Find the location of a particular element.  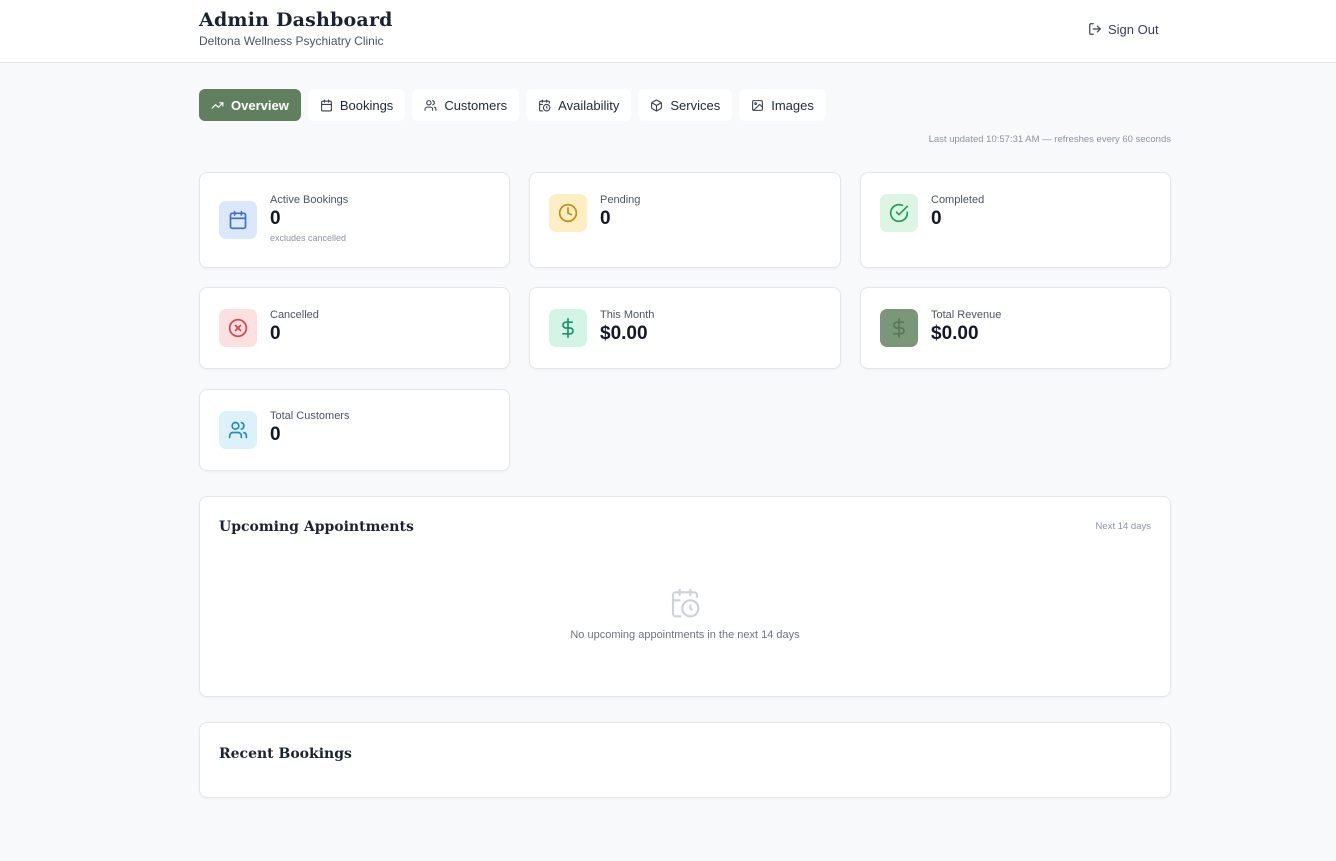

stat-card-active-bookings: Active Bookings 0 excludes cancelled is located at coordinates (354, 220).